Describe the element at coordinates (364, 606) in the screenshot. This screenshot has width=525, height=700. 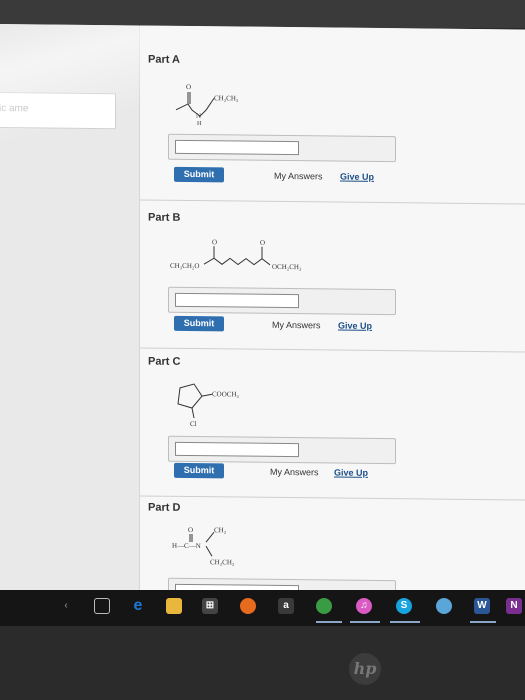
I see `itunes-icon: ♫` at that location.